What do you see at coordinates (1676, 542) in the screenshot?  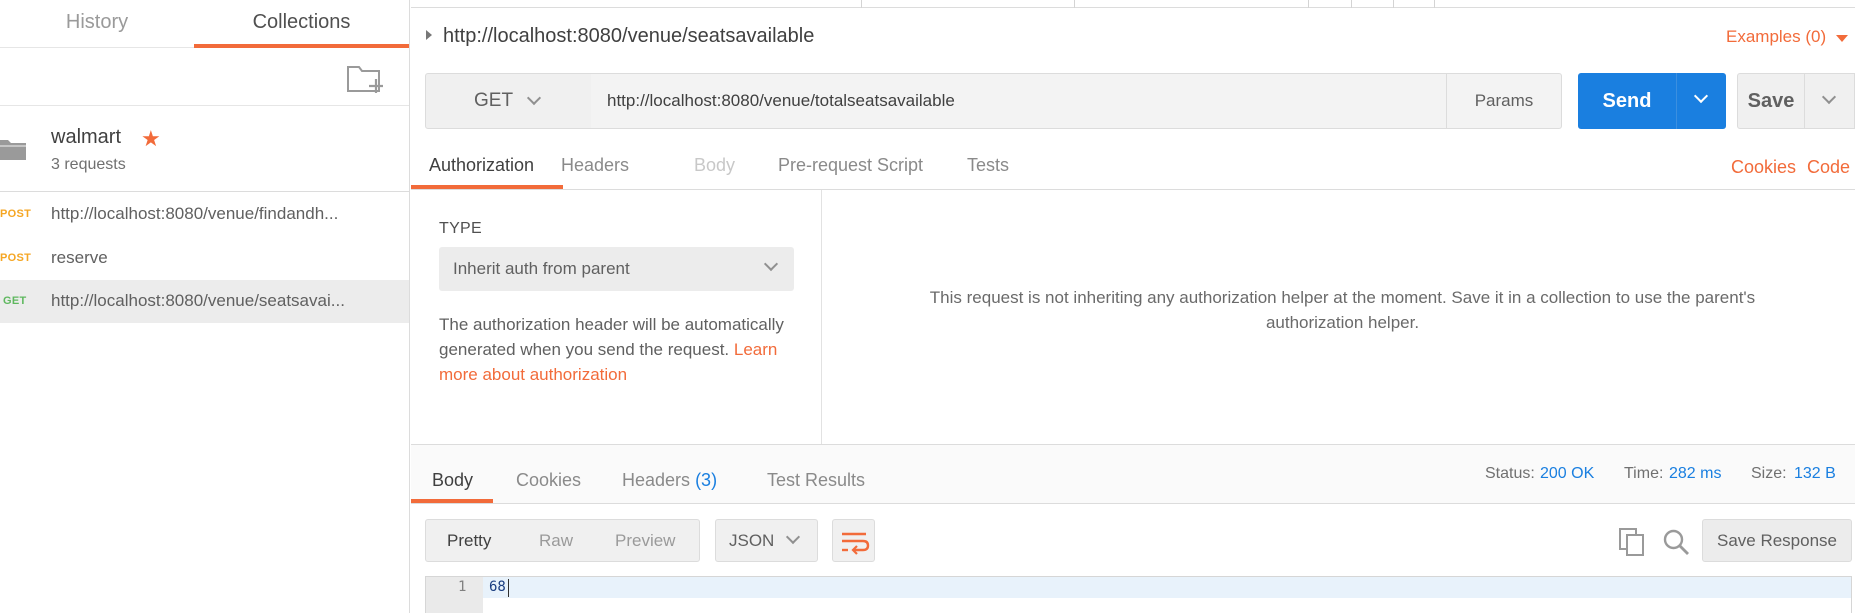 I see `search-icon` at bounding box center [1676, 542].